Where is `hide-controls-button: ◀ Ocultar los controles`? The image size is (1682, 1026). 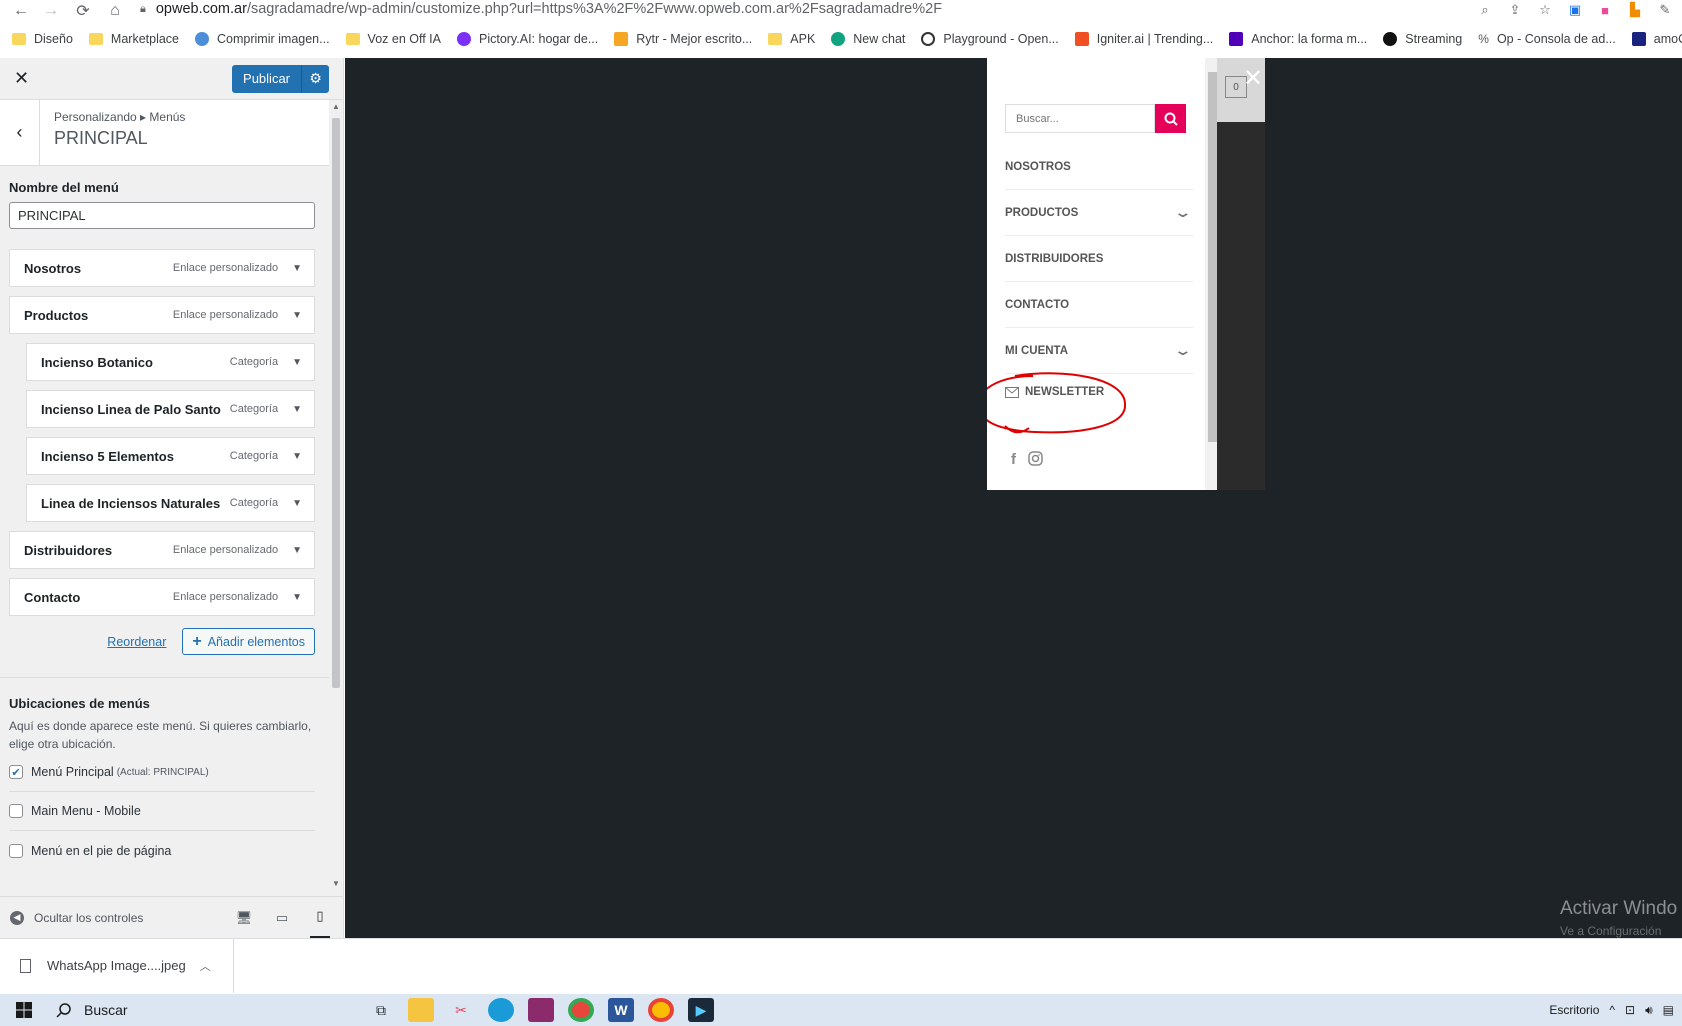
hide-controls-button: ◀ Ocultar los controles is located at coordinates (76, 917).